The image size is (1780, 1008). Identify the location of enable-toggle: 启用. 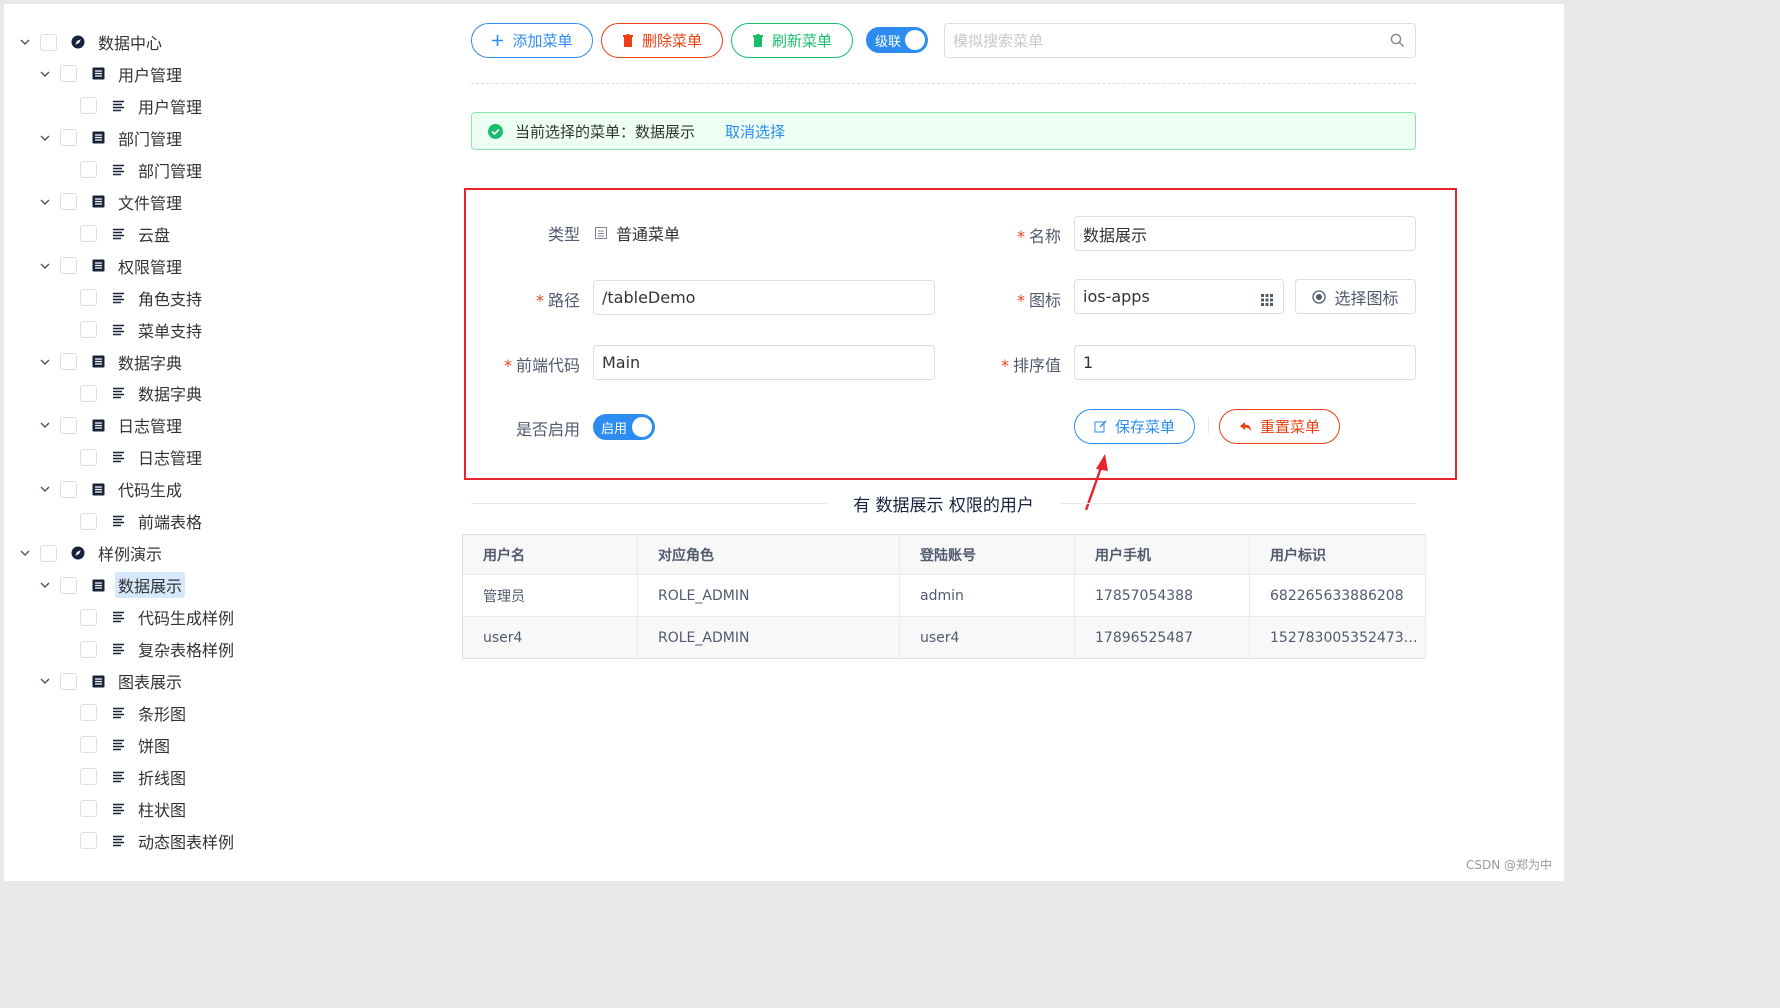
(624, 427).